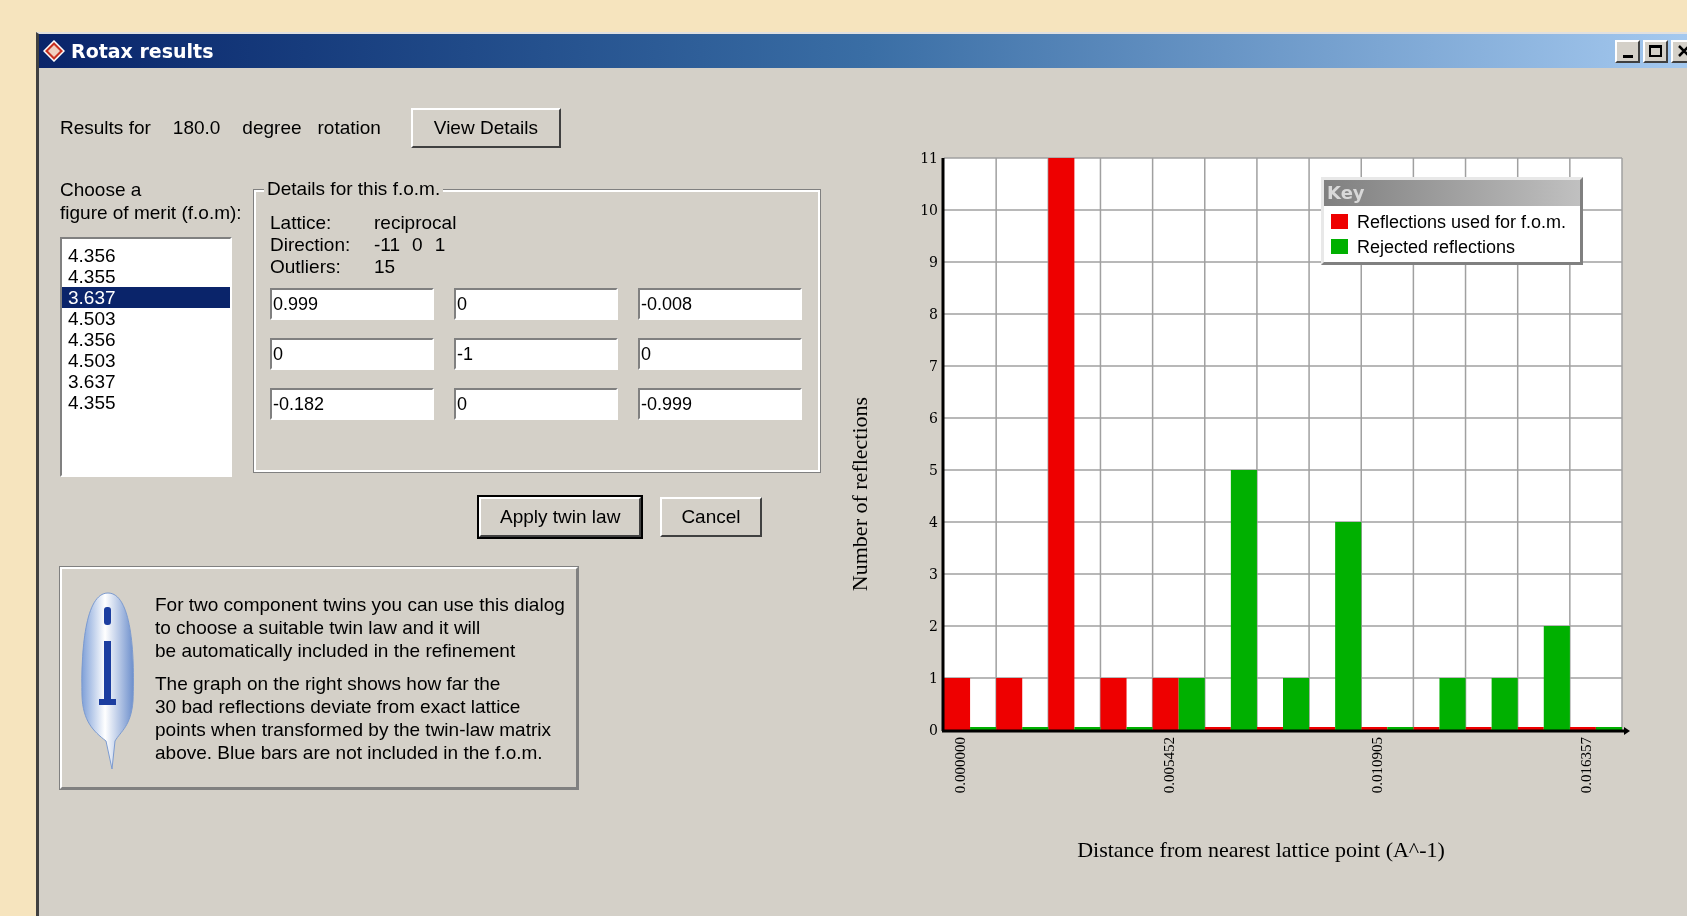  I want to click on matrix-field: -0.182, so click(352, 404).